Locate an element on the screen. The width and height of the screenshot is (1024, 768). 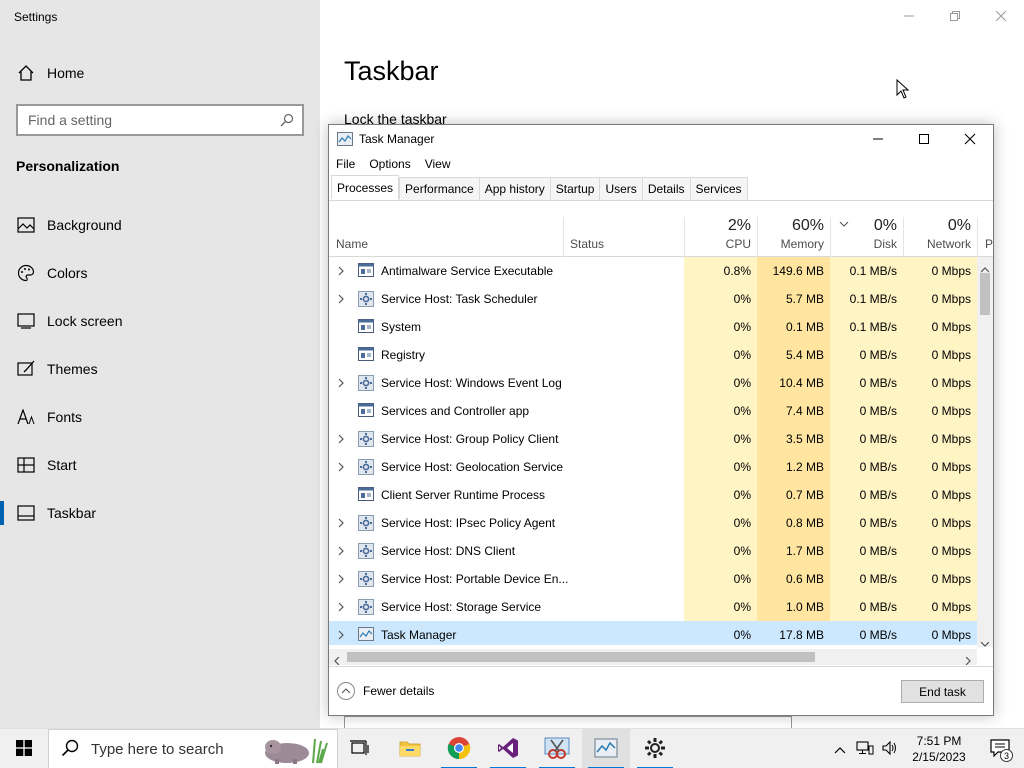
sidebar-item-home: Home is located at coordinates (160, 73).